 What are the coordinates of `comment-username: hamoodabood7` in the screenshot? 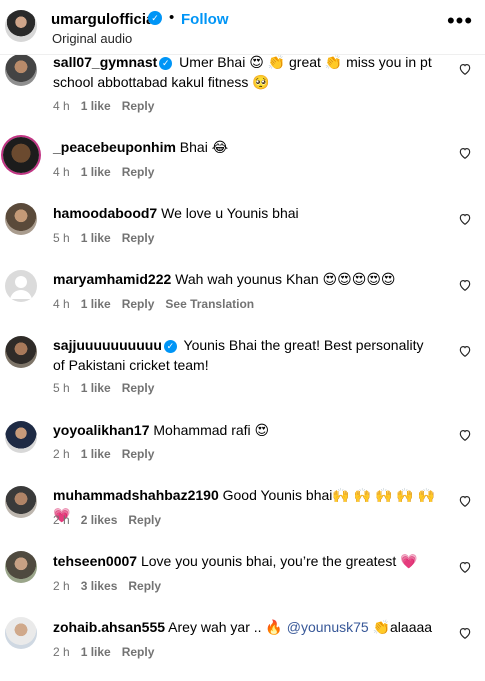 It's located at (105, 213).